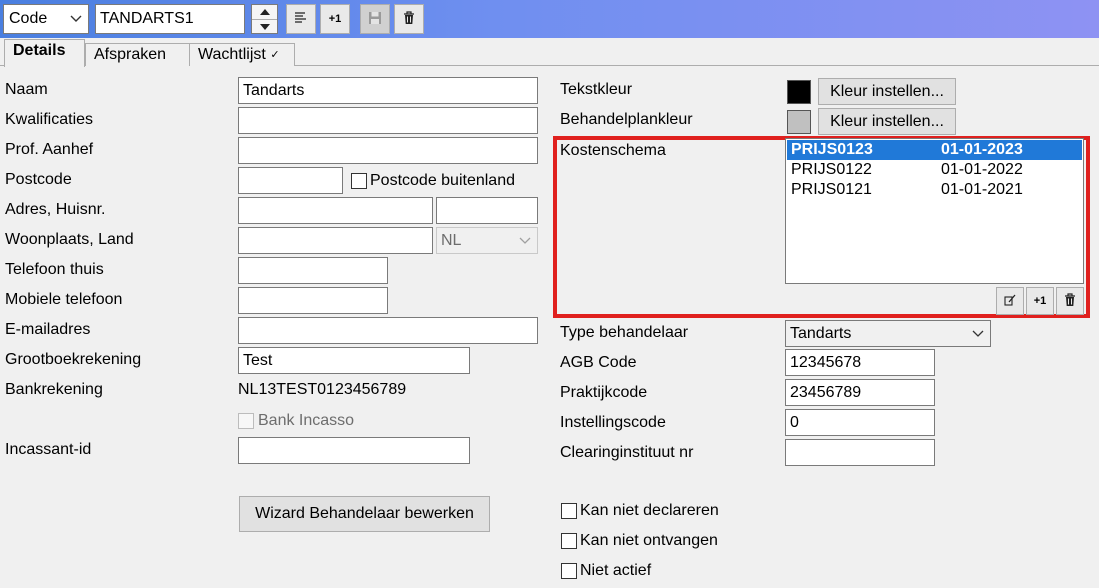 The image size is (1099, 588). I want to click on clearing-label: Clearinginstituut nr, so click(627, 452).